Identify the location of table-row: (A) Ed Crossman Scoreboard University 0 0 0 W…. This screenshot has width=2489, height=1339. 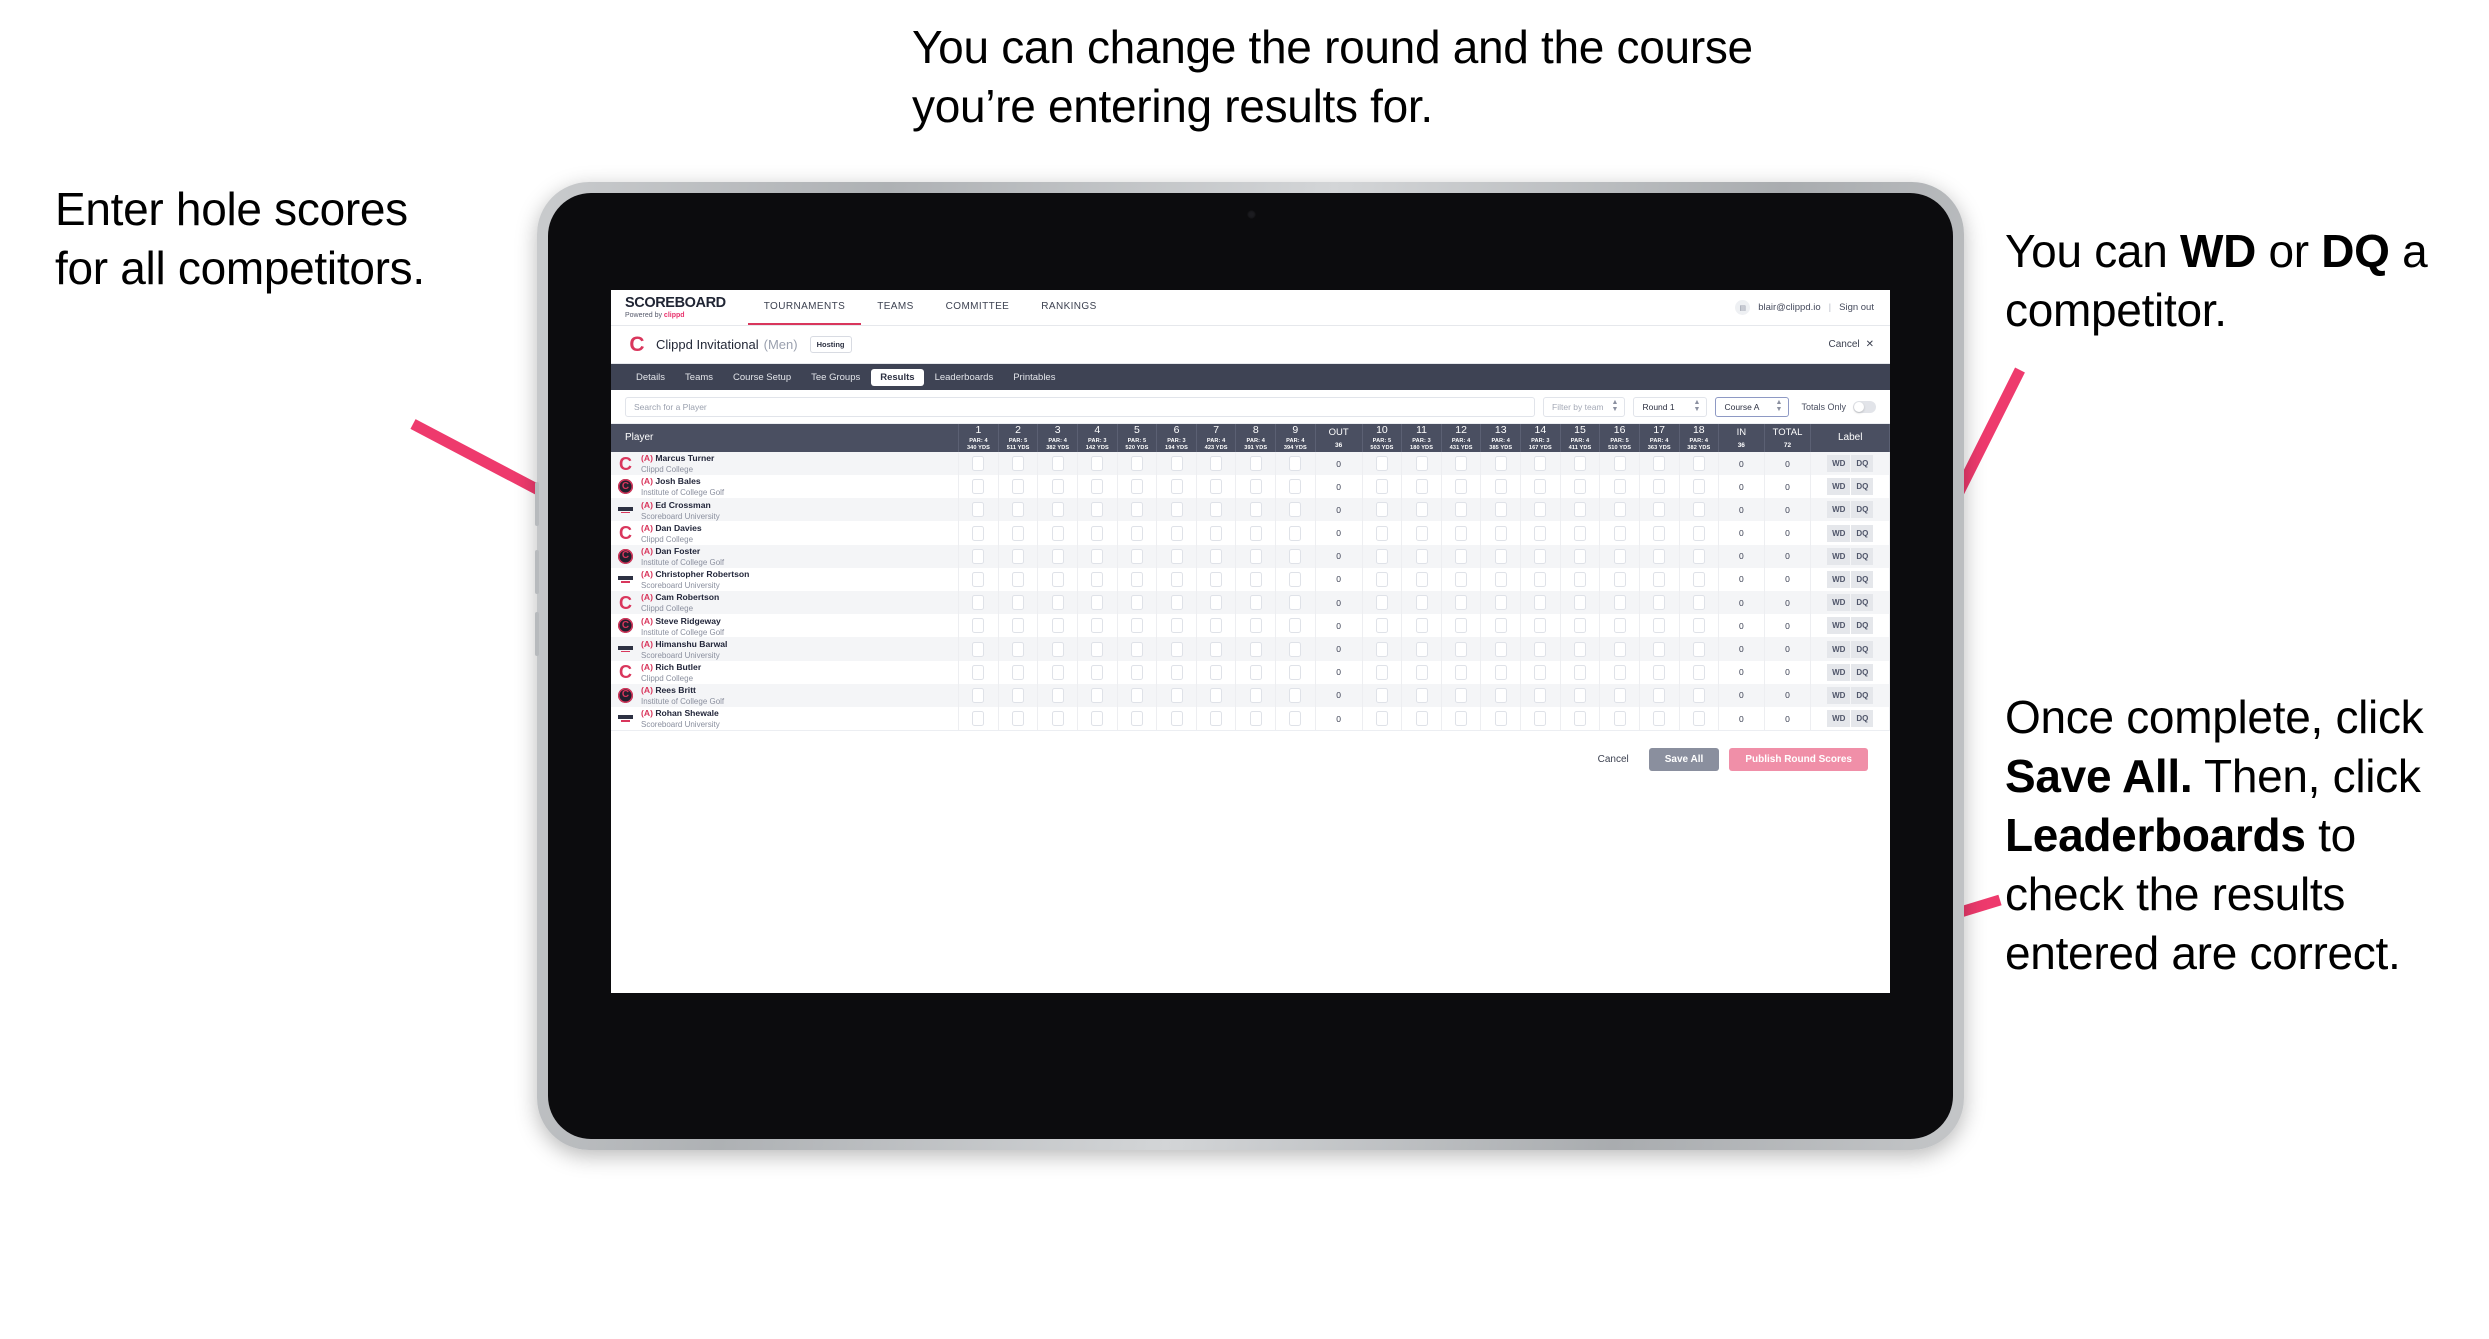
(1250, 510).